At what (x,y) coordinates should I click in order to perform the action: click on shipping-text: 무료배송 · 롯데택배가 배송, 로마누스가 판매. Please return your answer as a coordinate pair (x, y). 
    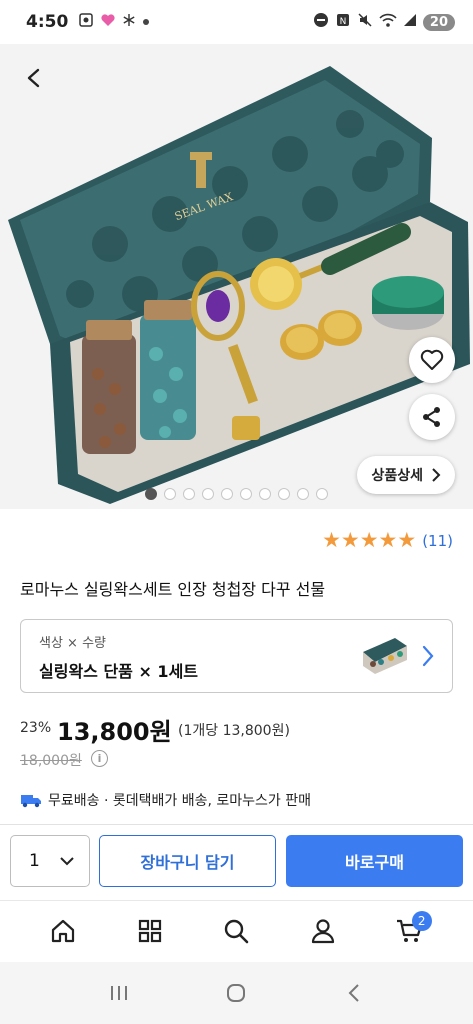
    Looking at the image, I should click on (179, 801).